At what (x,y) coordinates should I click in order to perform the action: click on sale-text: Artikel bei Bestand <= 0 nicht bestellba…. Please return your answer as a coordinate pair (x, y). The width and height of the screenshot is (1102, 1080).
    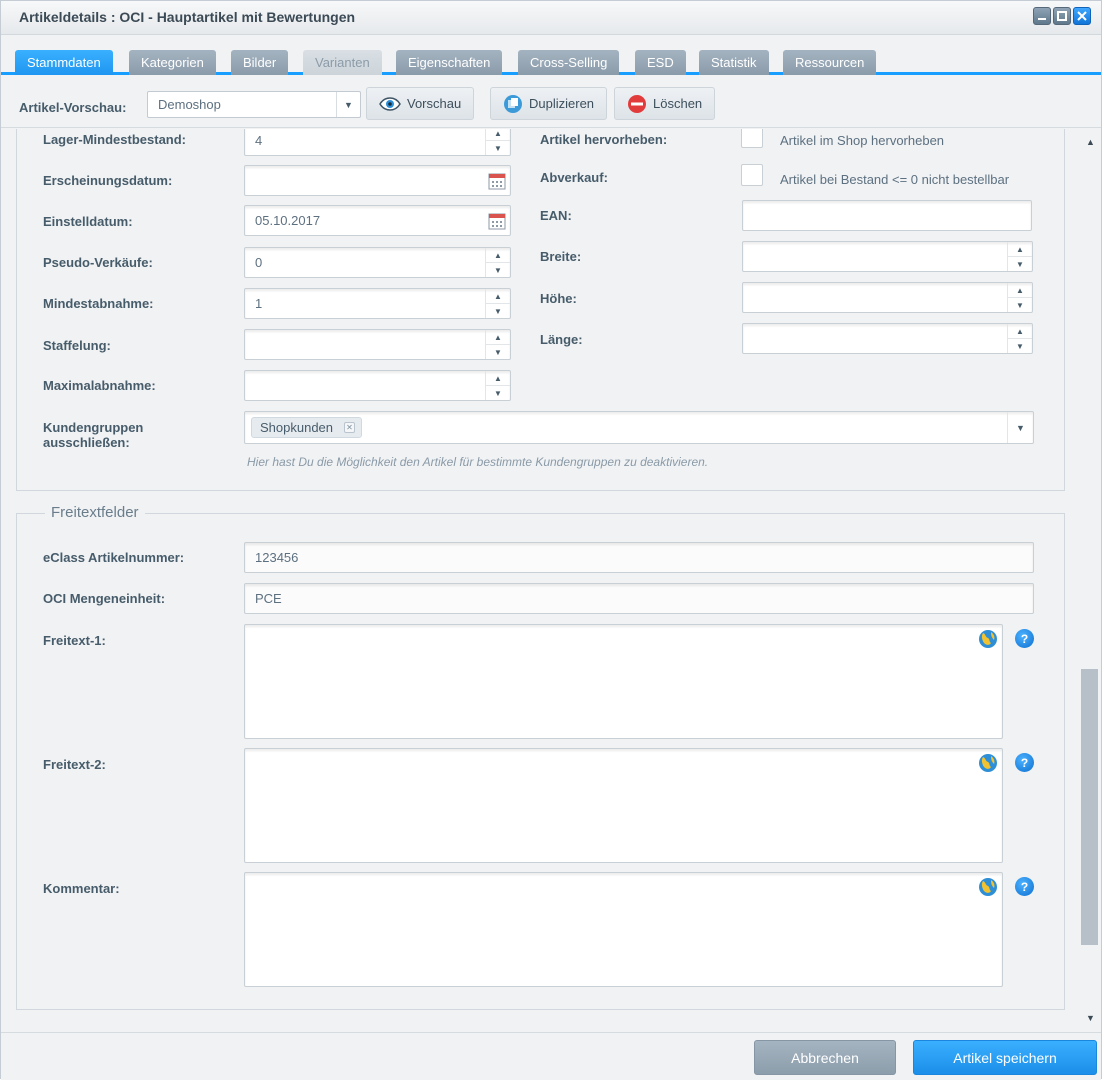
    Looking at the image, I should click on (895, 179).